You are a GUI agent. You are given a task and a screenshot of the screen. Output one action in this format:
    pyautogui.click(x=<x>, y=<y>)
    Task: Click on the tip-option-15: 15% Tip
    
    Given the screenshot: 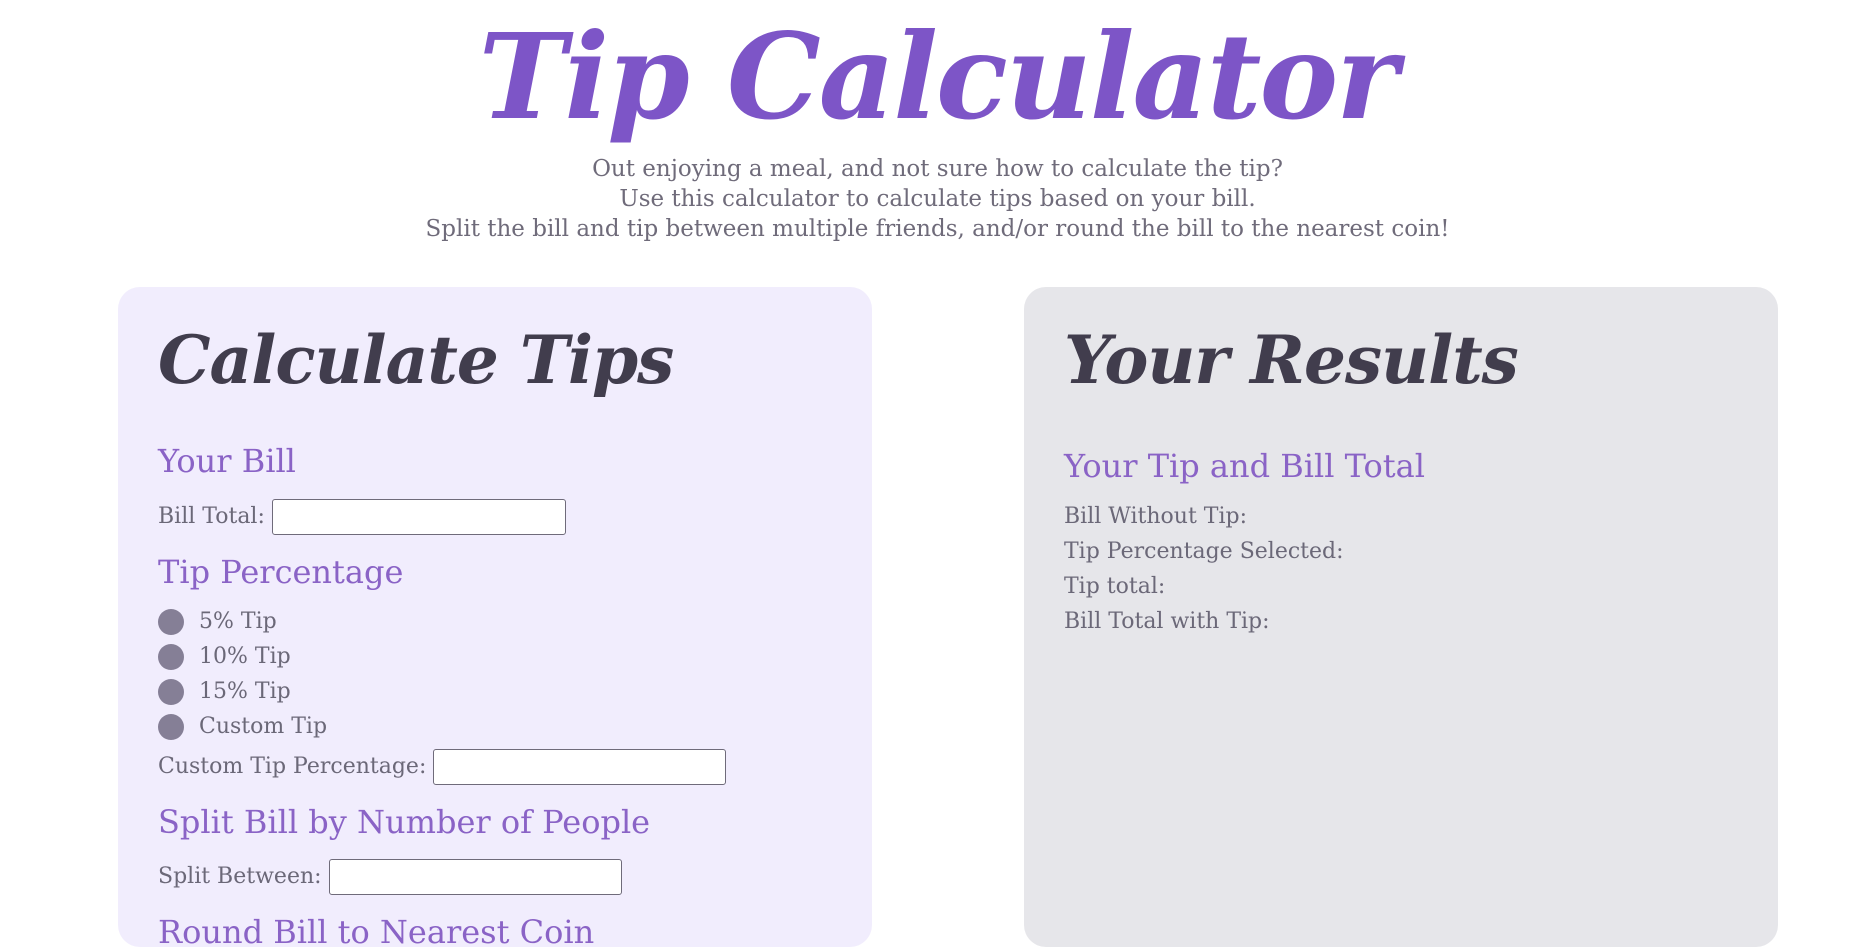 What is the action you would take?
    pyautogui.click(x=224, y=692)
    